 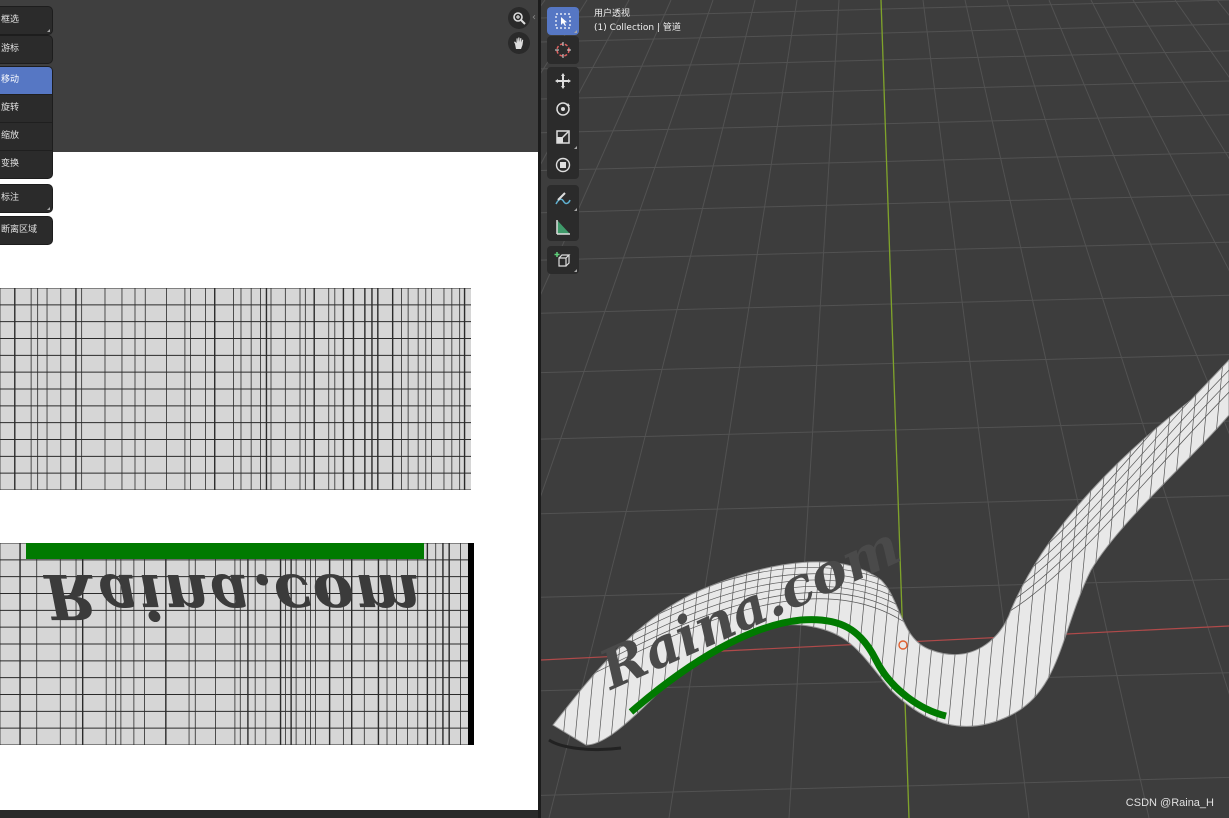 I want to click on texture-text-wrap: Raina.com, so click(x=237, y=644).